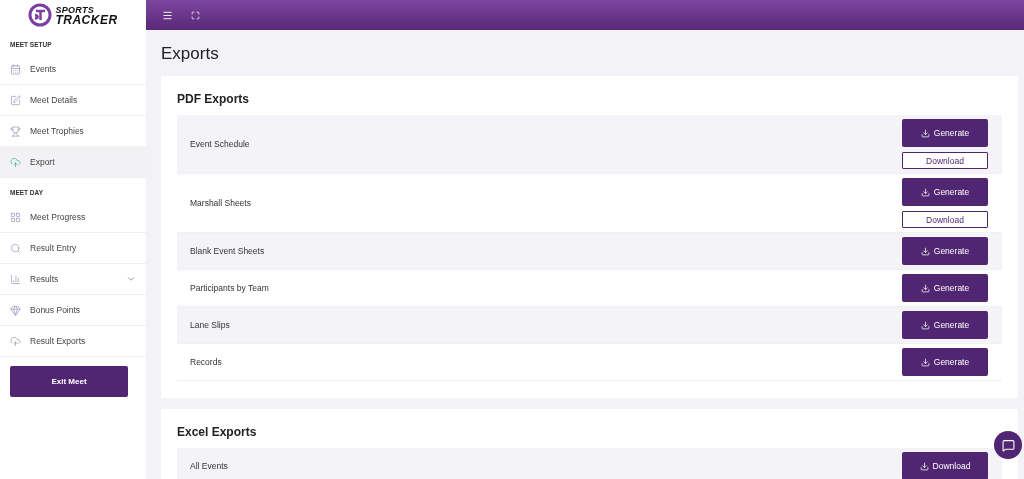 The width and height of the screenshot is (1024, 479). I want to click on row-label: Lane Slips, so click(210, 325).